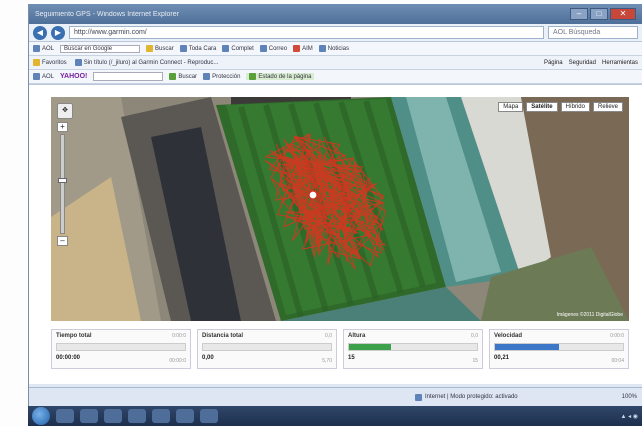 This screenshot has height=426, width=642. What do you see at coordinates (177, 361) in the screenshot?
I see `stat-value-secondary: 00:00:0` at bounding box center [177, 361].